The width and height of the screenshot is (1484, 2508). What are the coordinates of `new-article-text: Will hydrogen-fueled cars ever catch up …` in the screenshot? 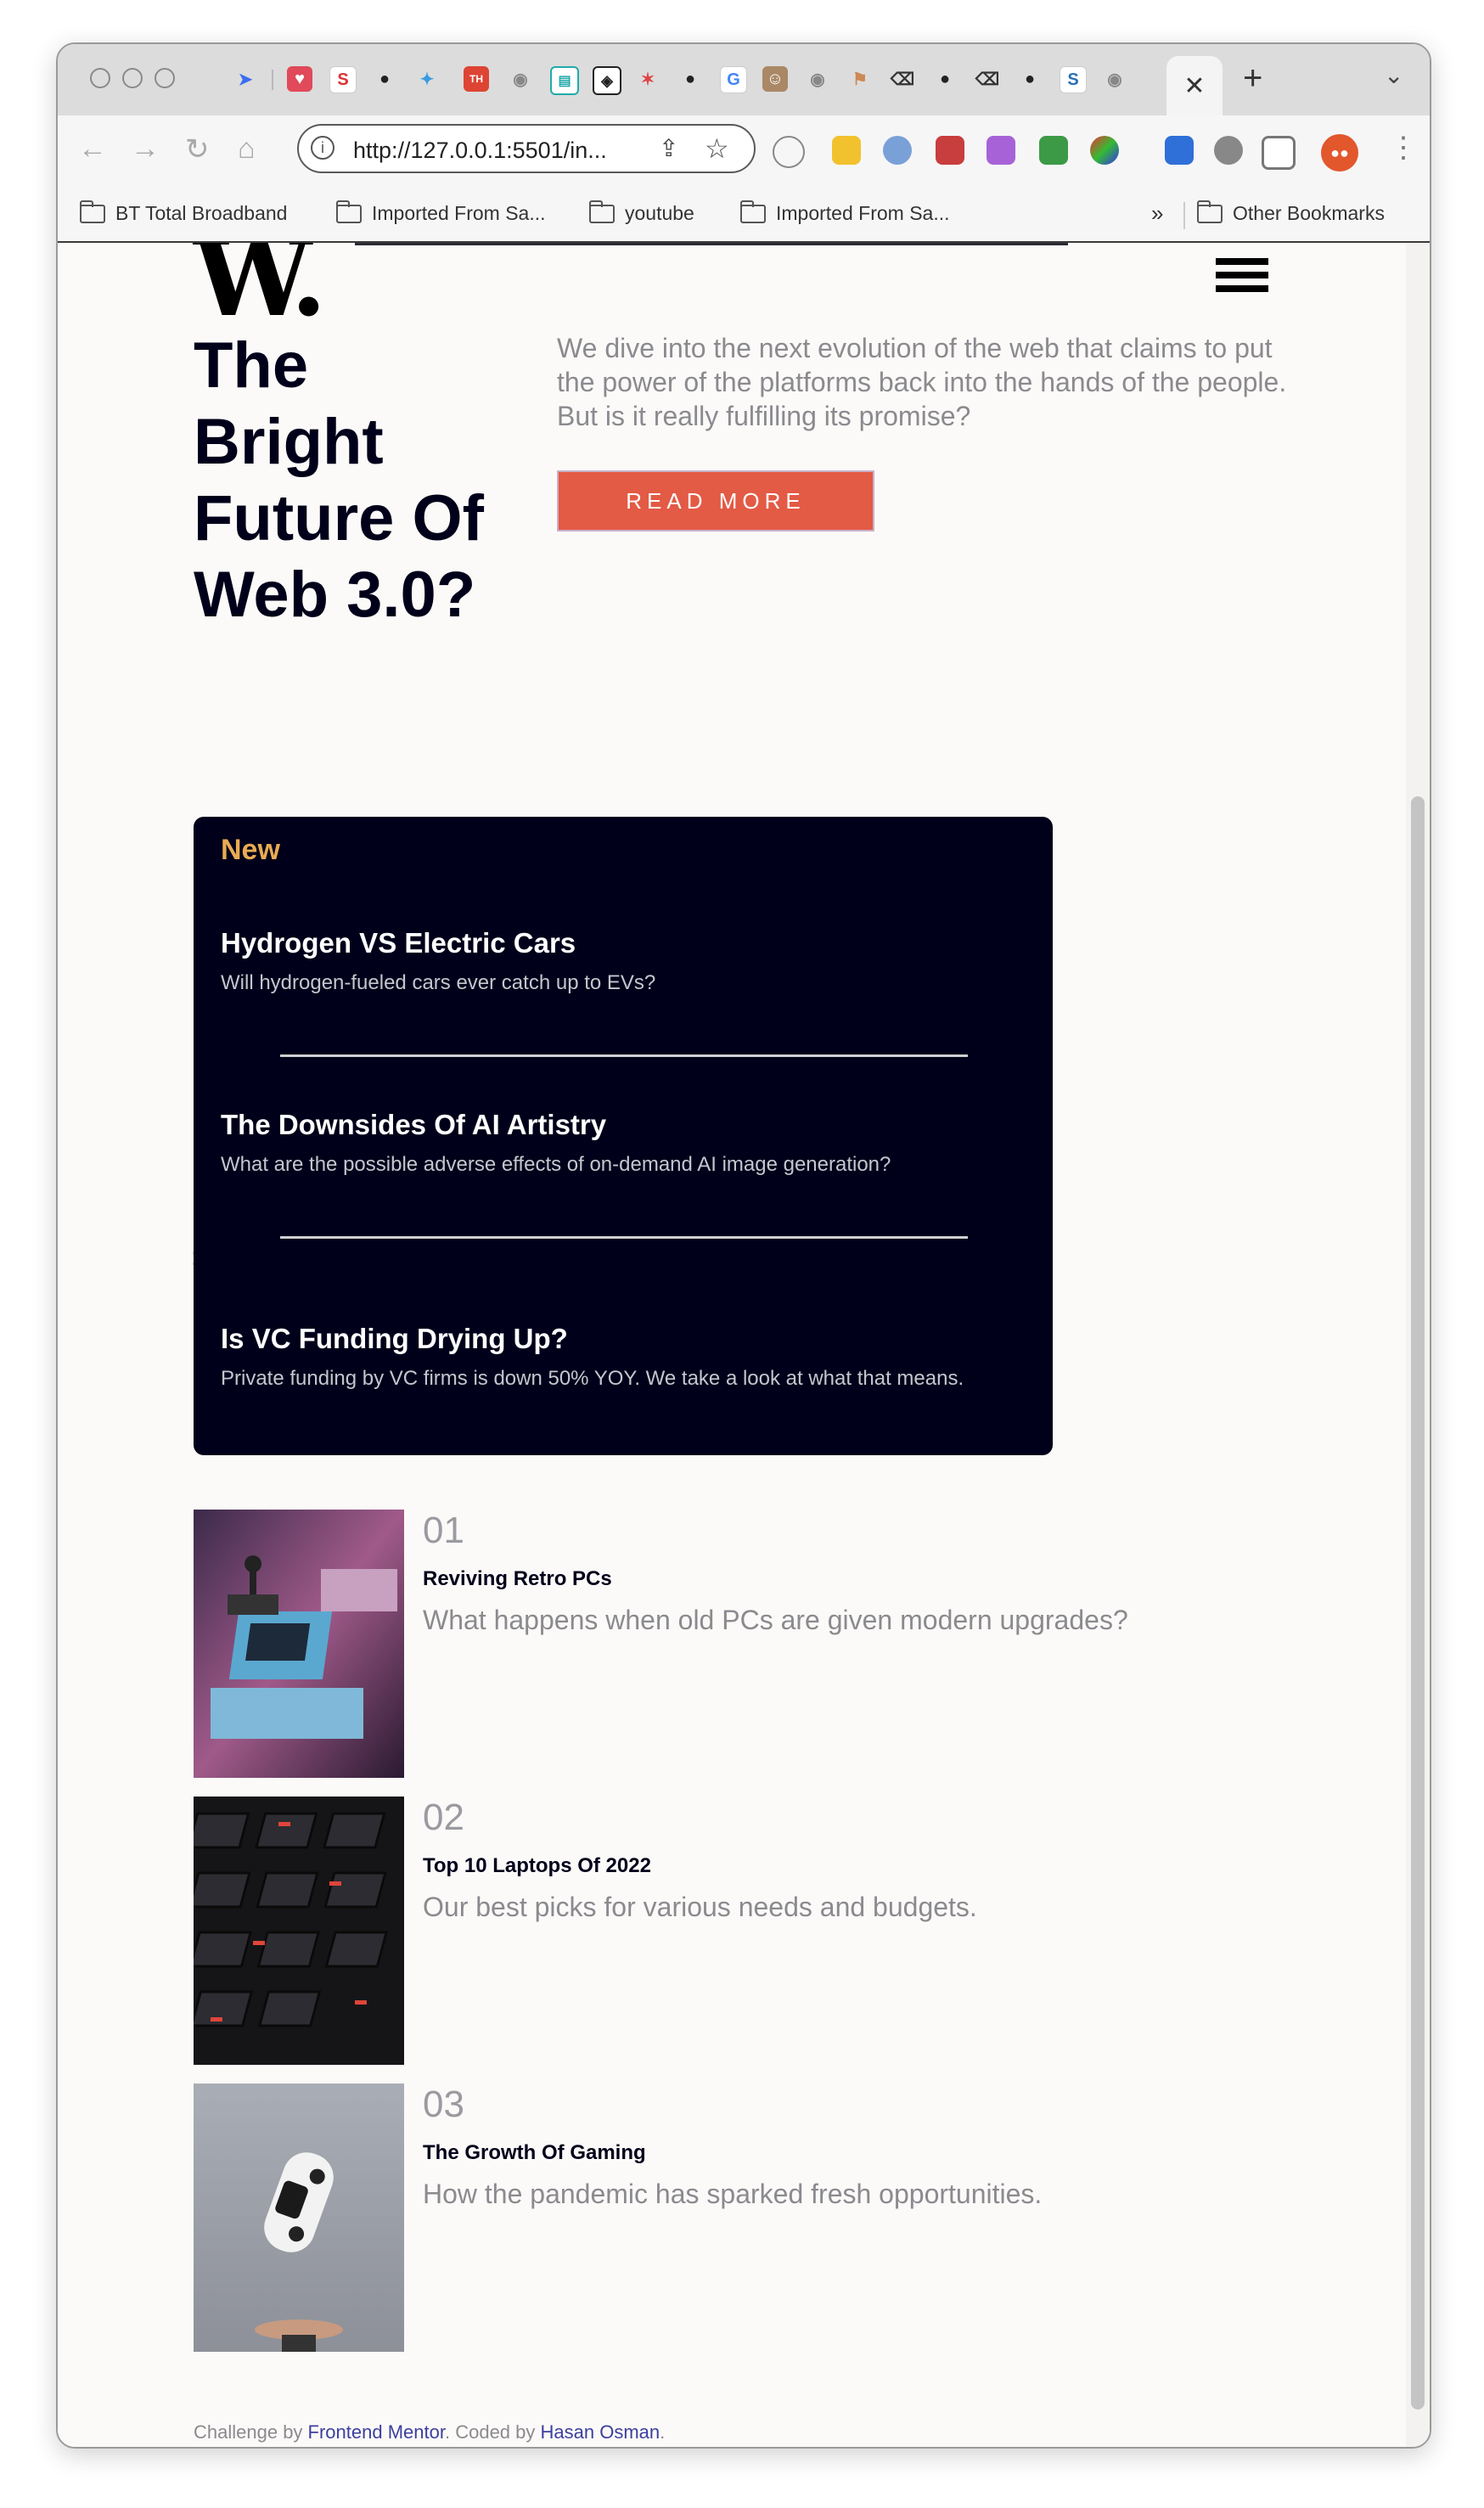 It's located at (438, 982).